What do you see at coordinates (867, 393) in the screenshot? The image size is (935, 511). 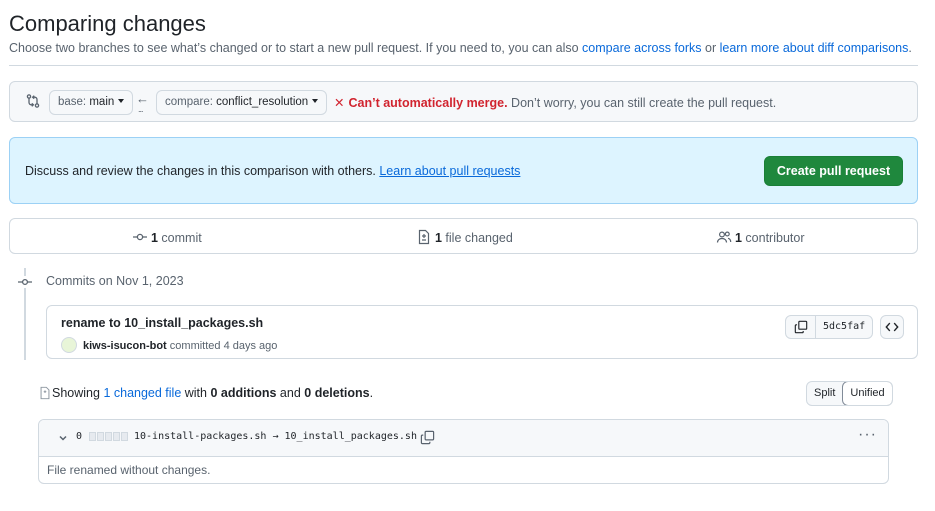 I see `unified-view-button: Unified` at bounding box center [867, 393].